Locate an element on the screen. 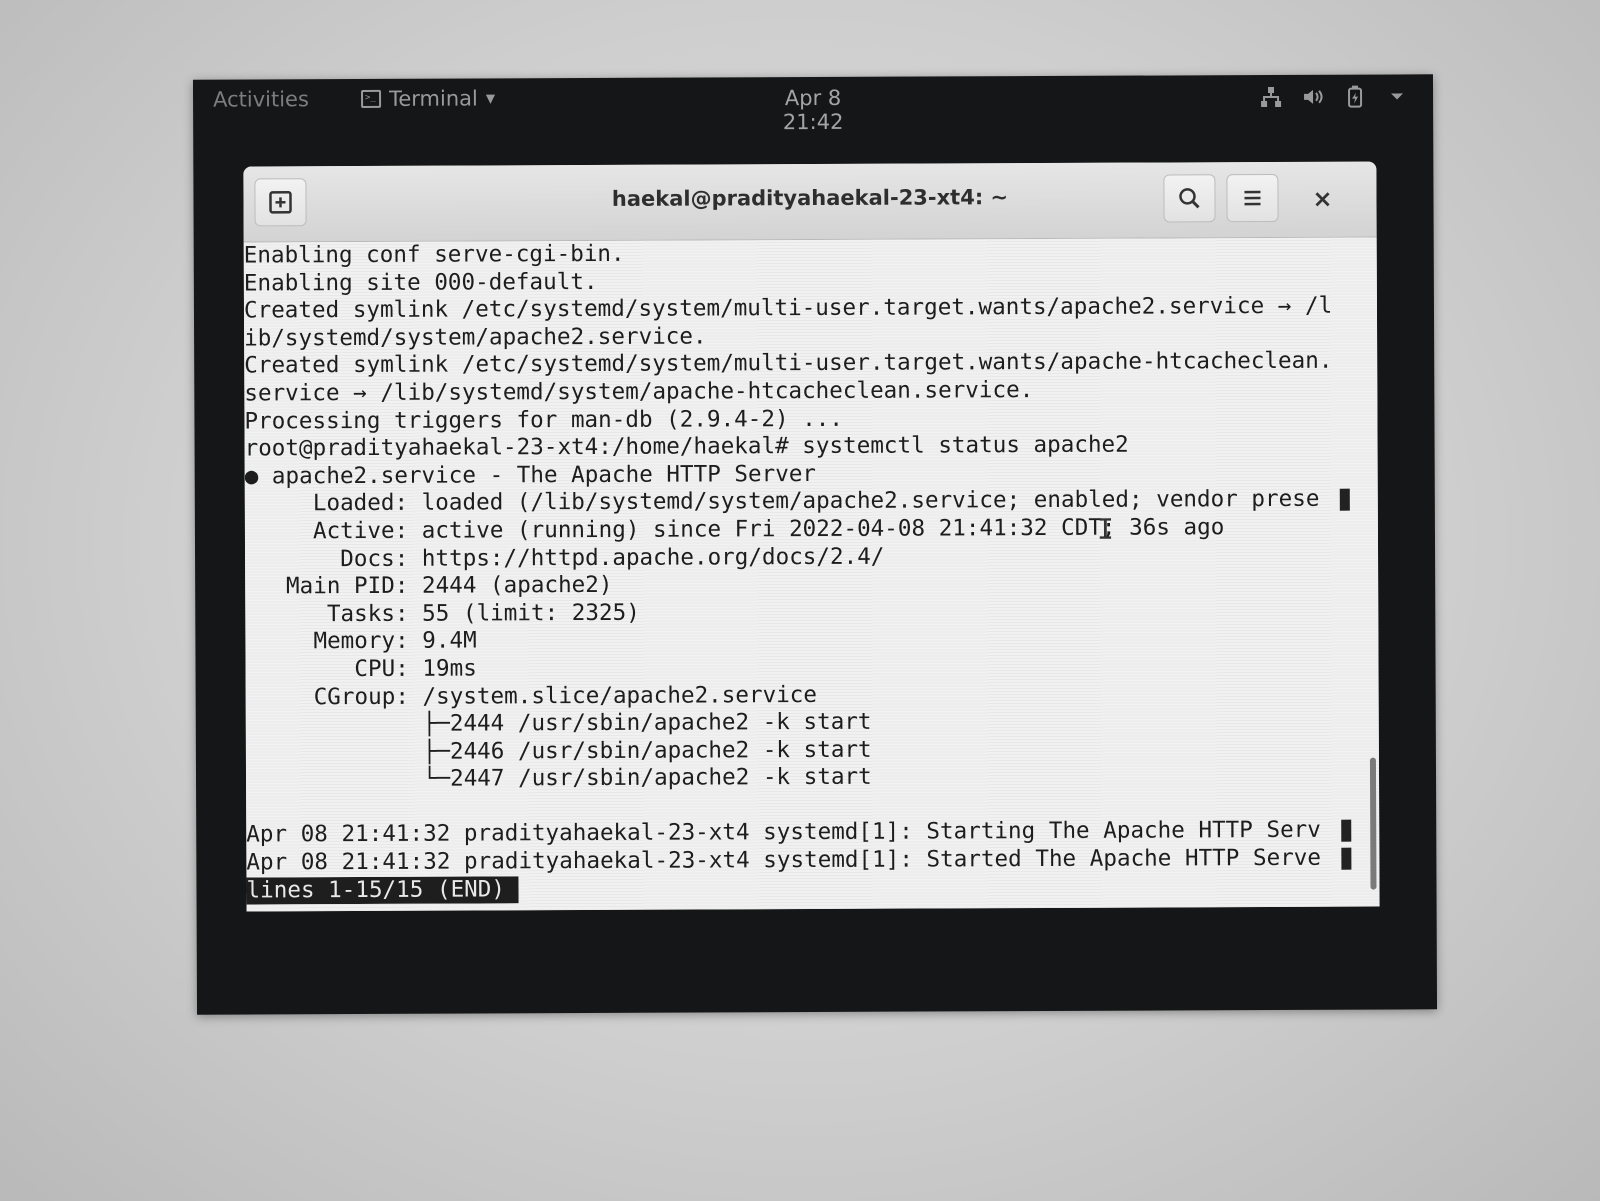  caret-down-icon: ▼ is located at coordinates (490, 98).